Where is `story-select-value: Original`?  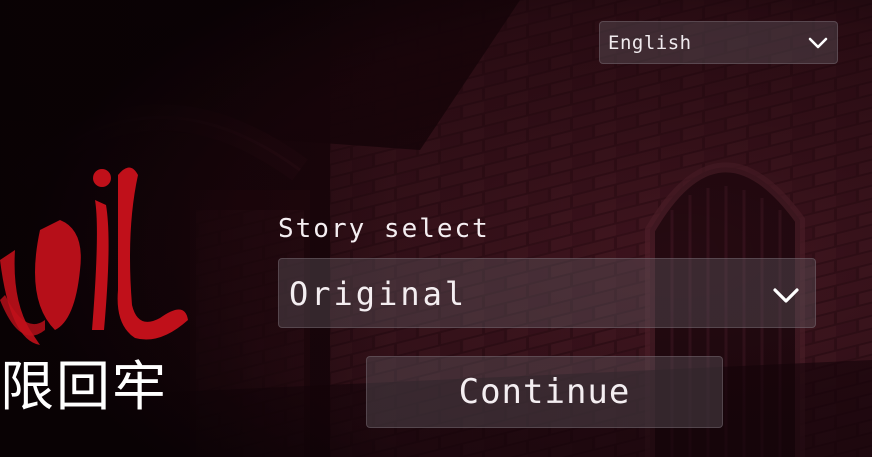
story-select-value: Original is located at coordinates (378, 294).